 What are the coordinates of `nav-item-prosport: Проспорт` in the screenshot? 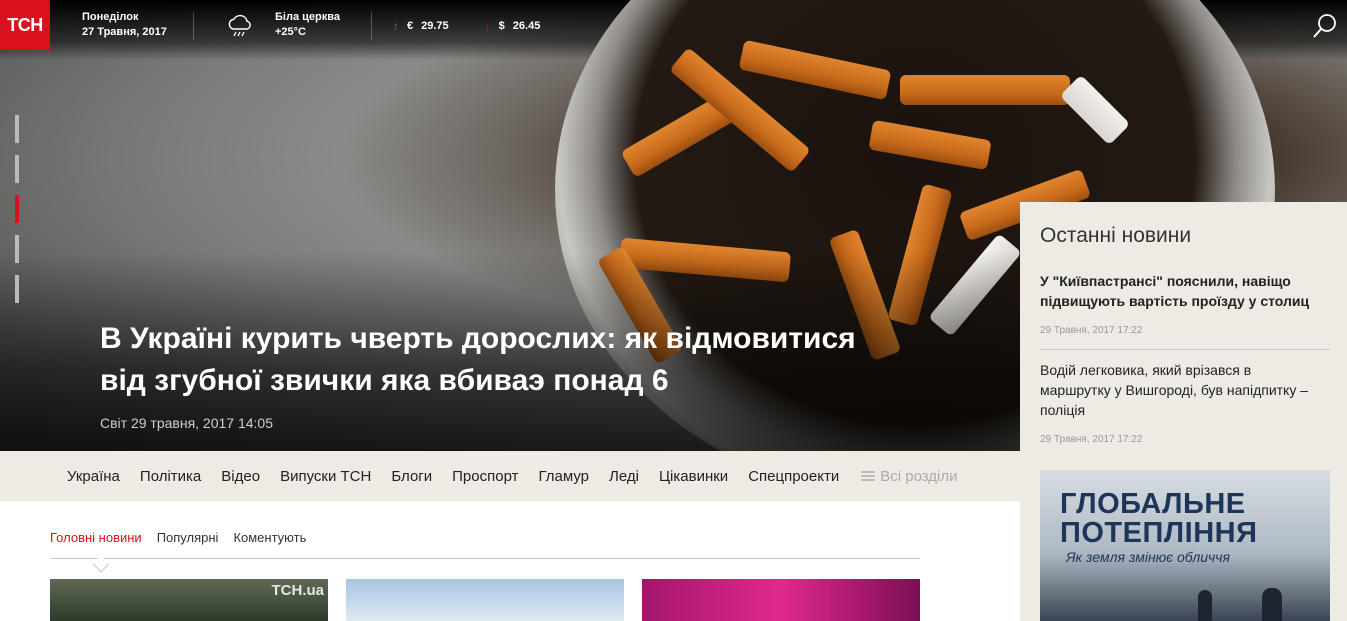 It's located at (485, 476).